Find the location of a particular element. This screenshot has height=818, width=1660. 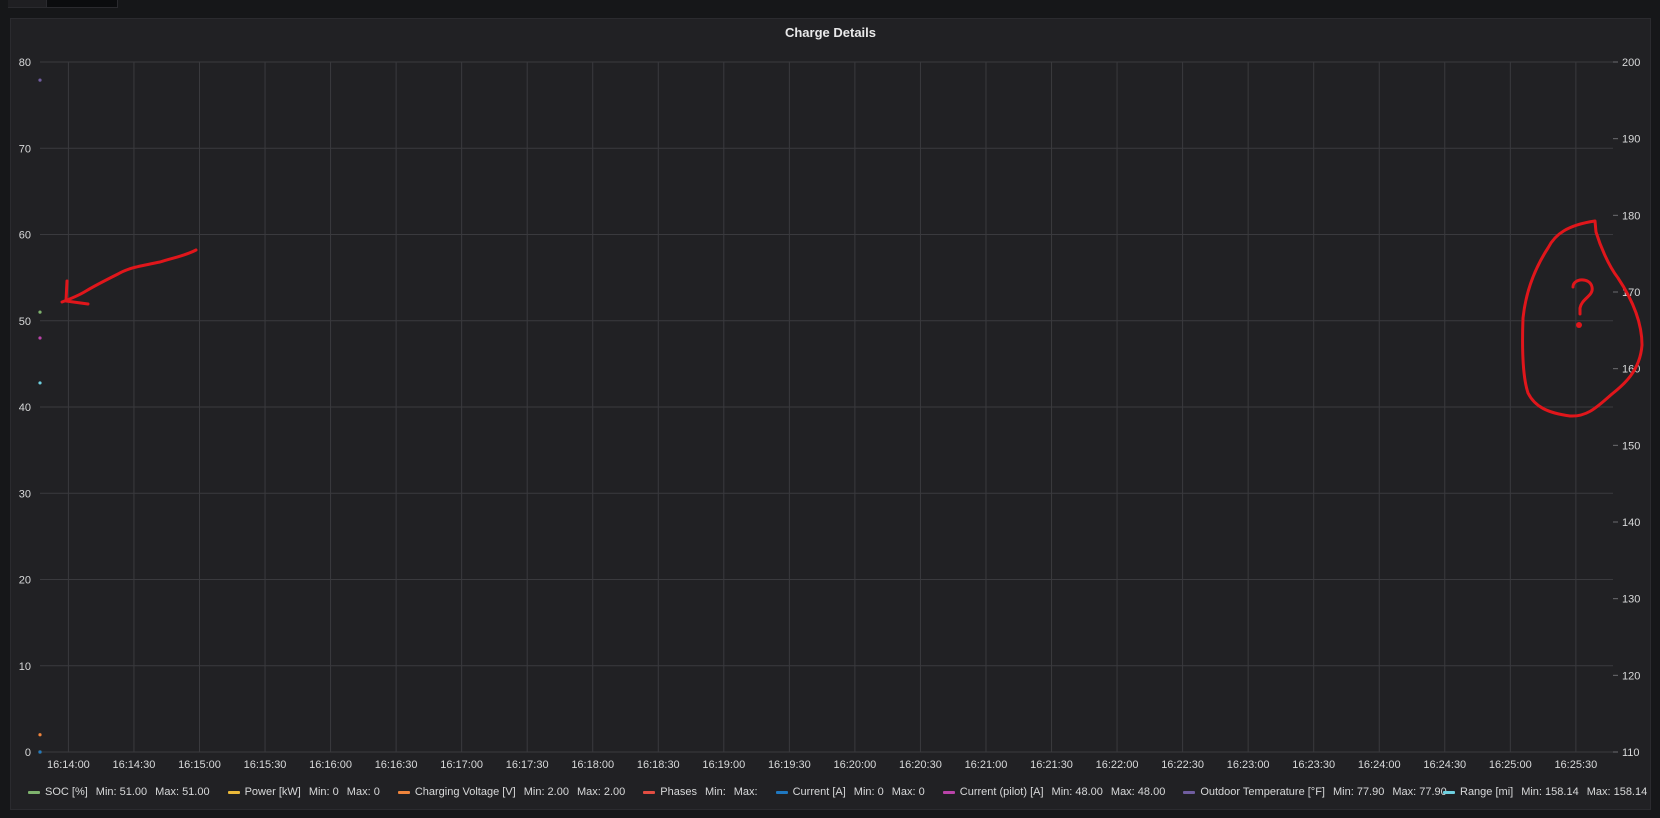

y-right-tick-label: 190 is located at coordinates (1631, 140).